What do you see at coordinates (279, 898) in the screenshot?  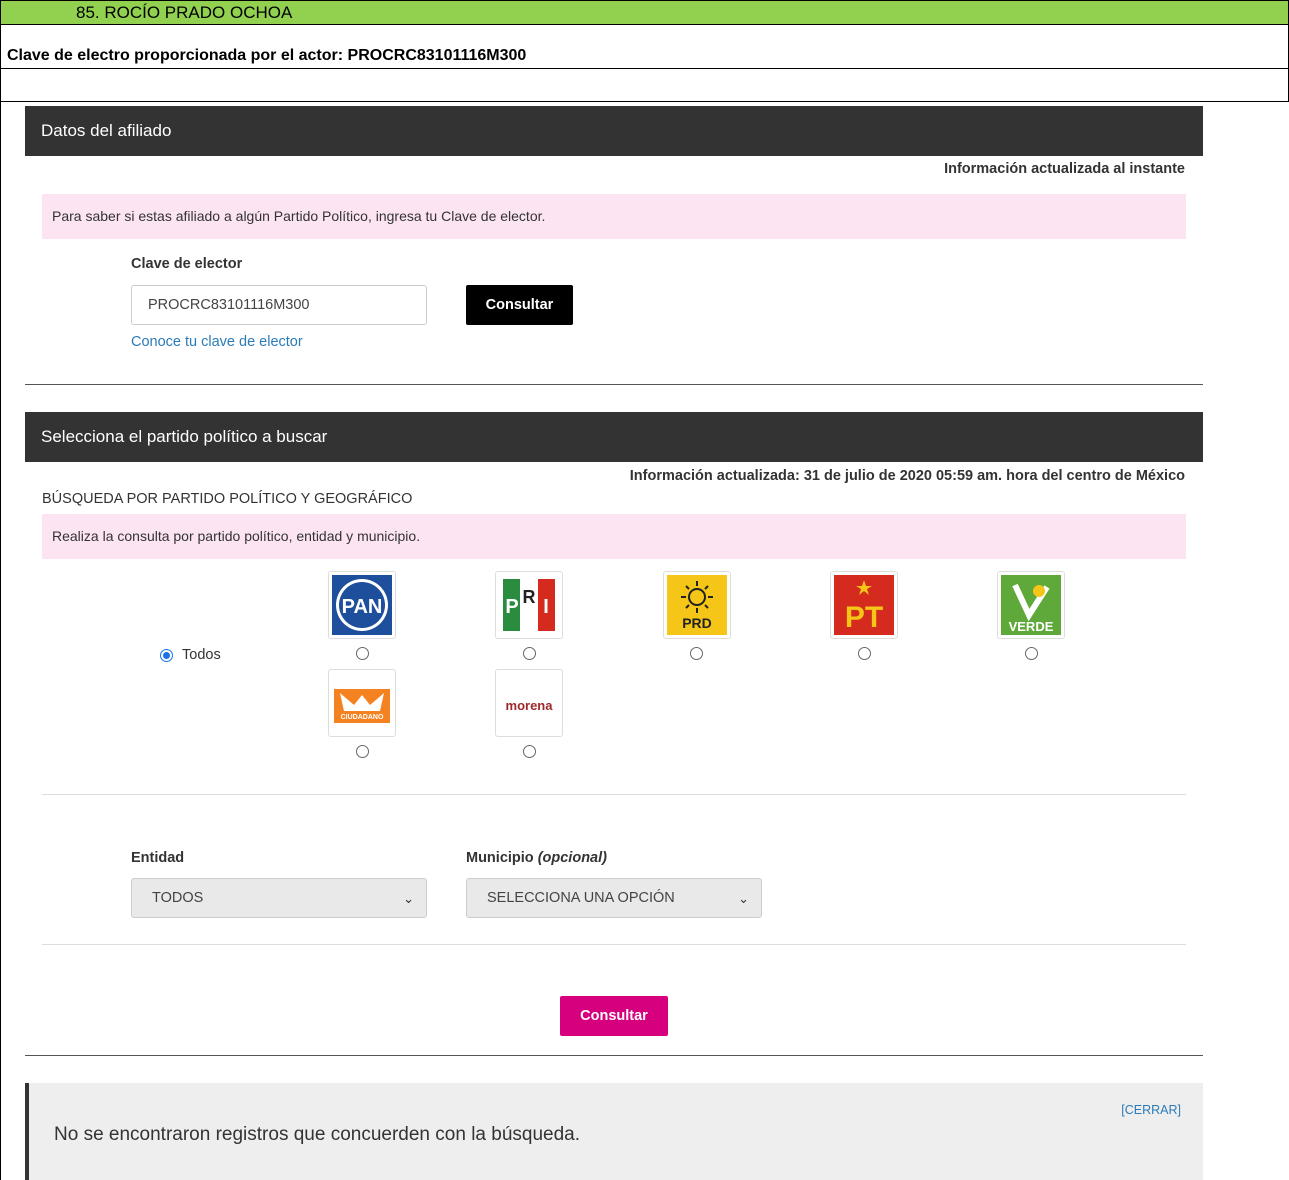 I see `entidad-select: TODOS ⌄` at bounding box center [279, 898].